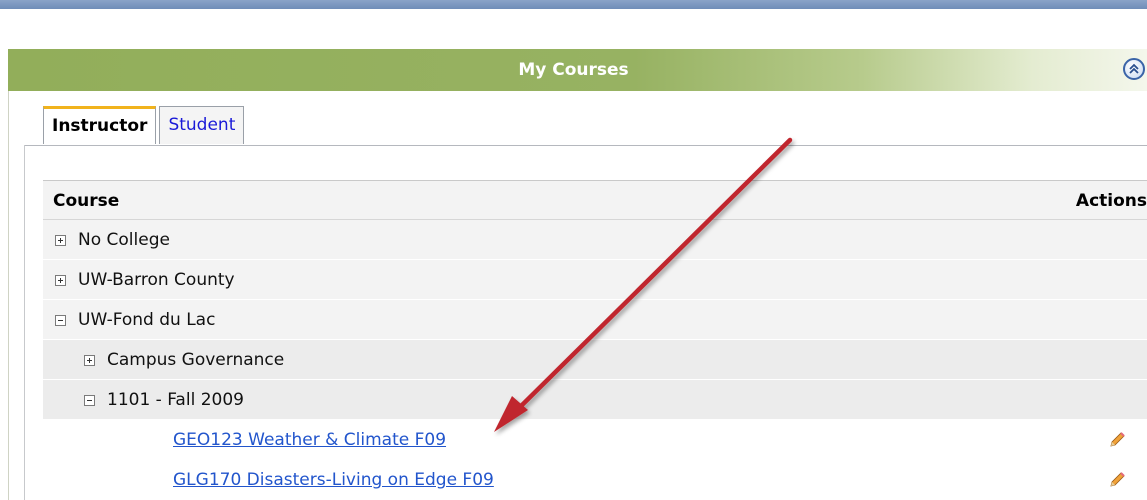 This screenshot has height=500, width=1147. What do you see at coordinates (573, 4) in the screenshot?
I see `top-blue-bar` at bounding box center [573, 4].